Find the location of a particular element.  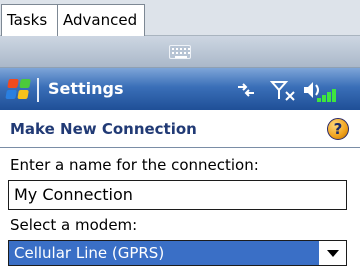

signal-off-icon is located at coordinates (284, 91).